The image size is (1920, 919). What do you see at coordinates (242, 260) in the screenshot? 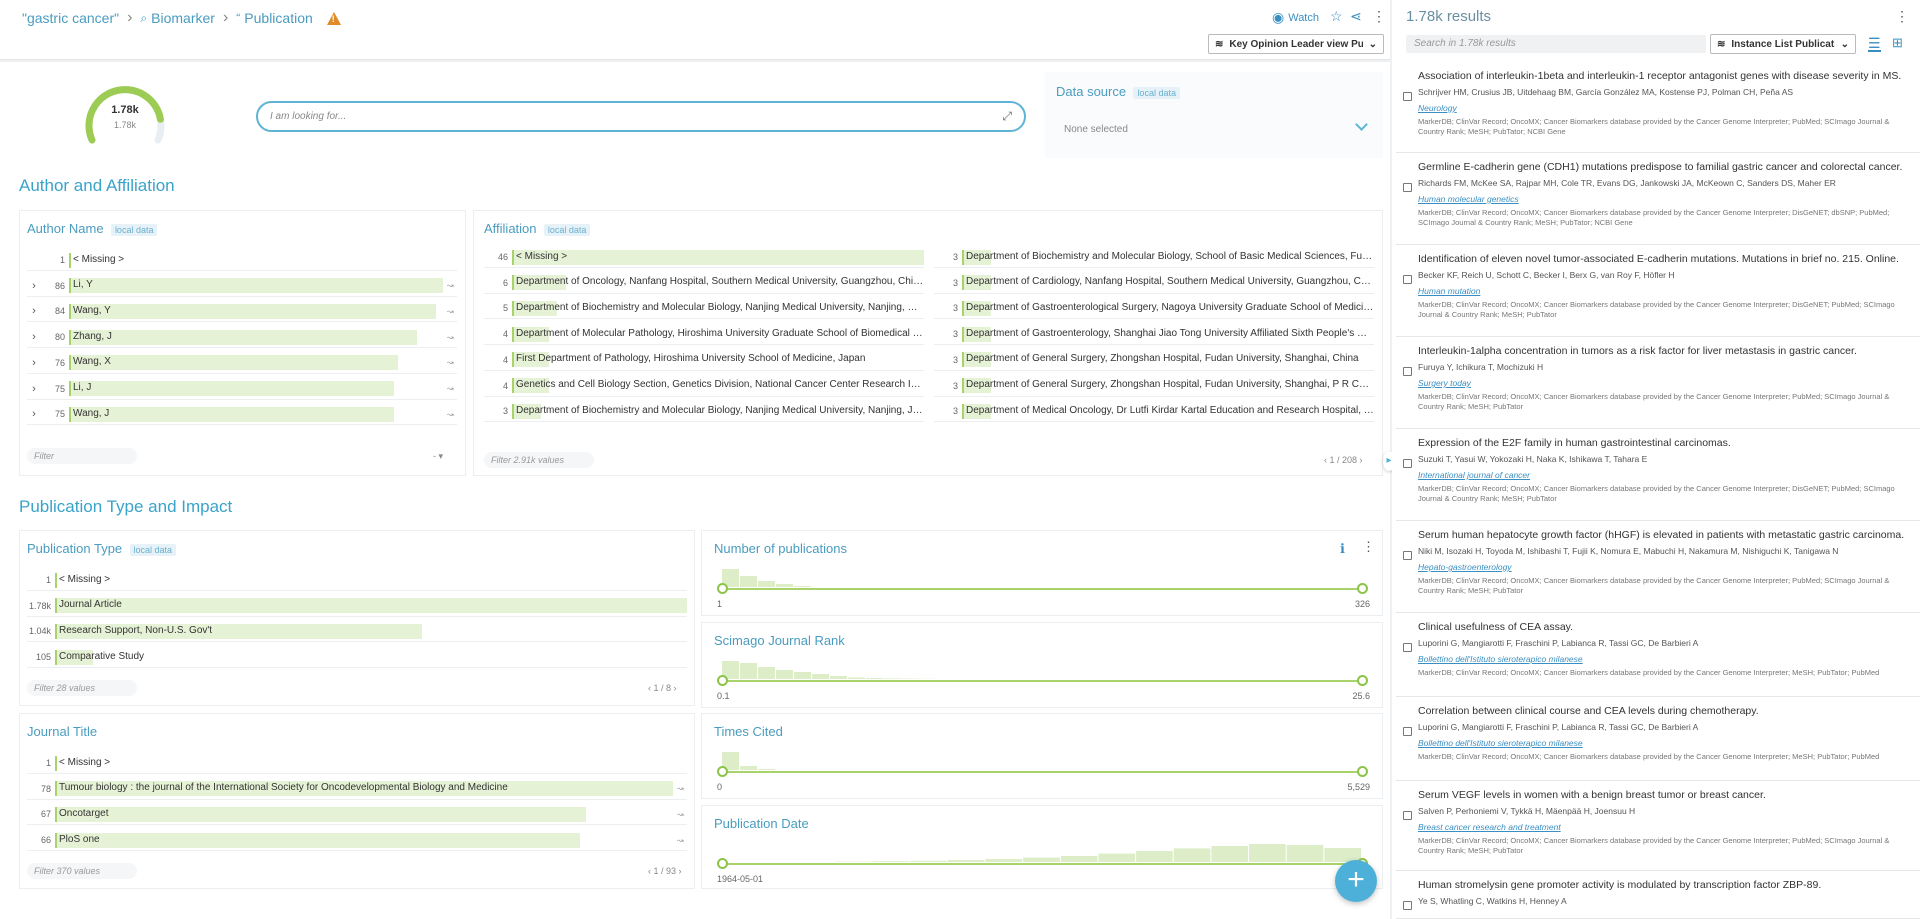
I see `author-row: 1 < Missing >` at bounding box center [242, 260].